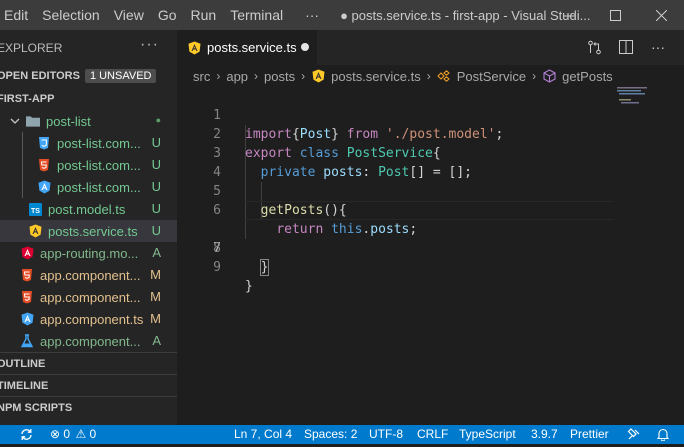 The height and width of the screenshot is (447, 684). What do you see at coordinates (68, 121) in the screenshot?
I see `tree-item-label: post-list` at bounding box center [68, 121].